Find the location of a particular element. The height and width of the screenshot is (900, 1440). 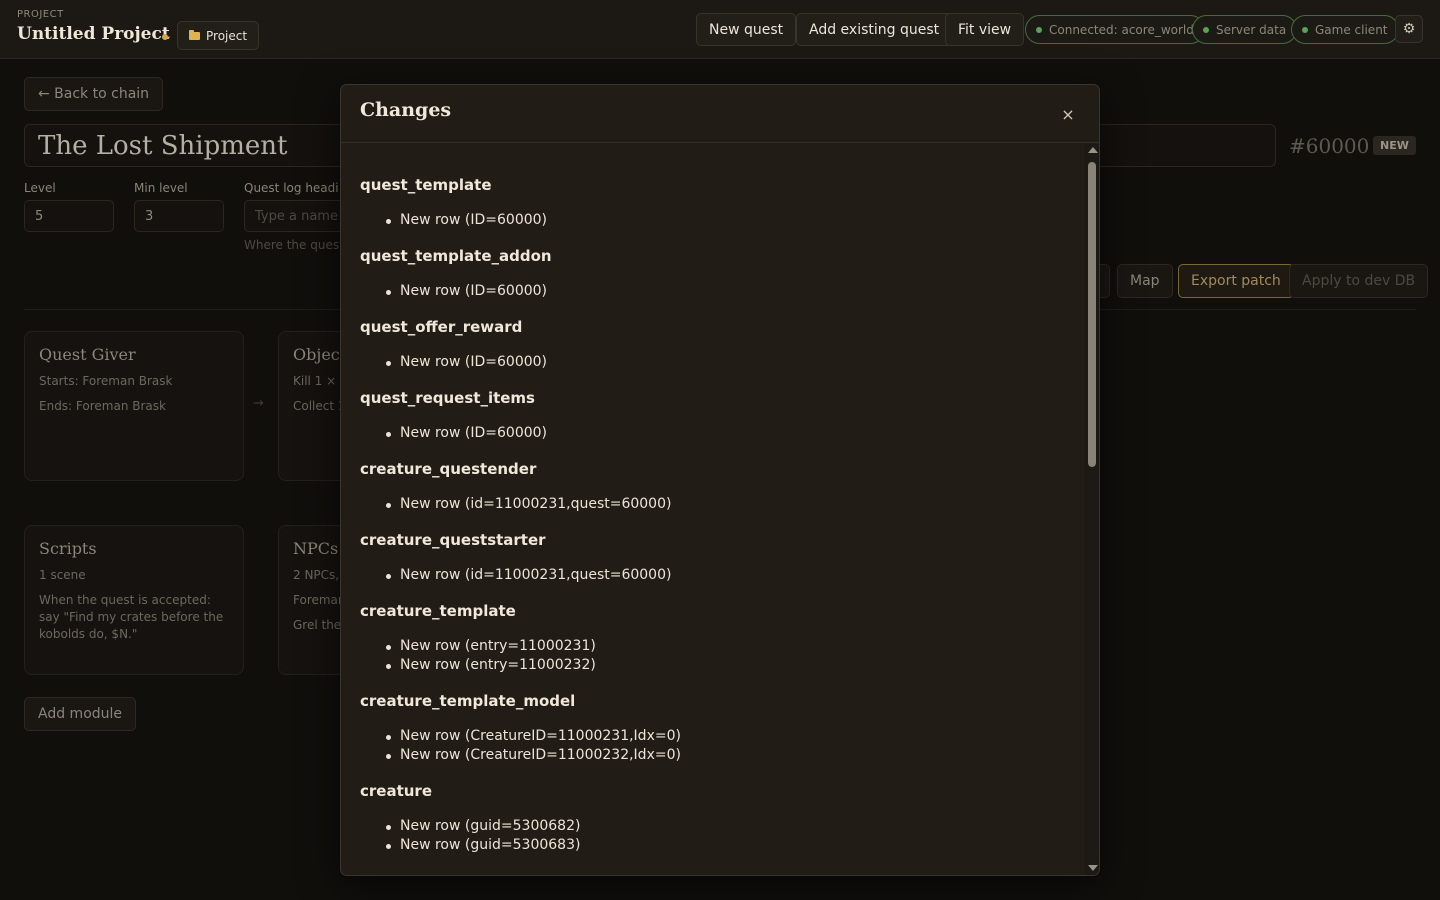

level-input: 5 is located at coordinates (69, 216).